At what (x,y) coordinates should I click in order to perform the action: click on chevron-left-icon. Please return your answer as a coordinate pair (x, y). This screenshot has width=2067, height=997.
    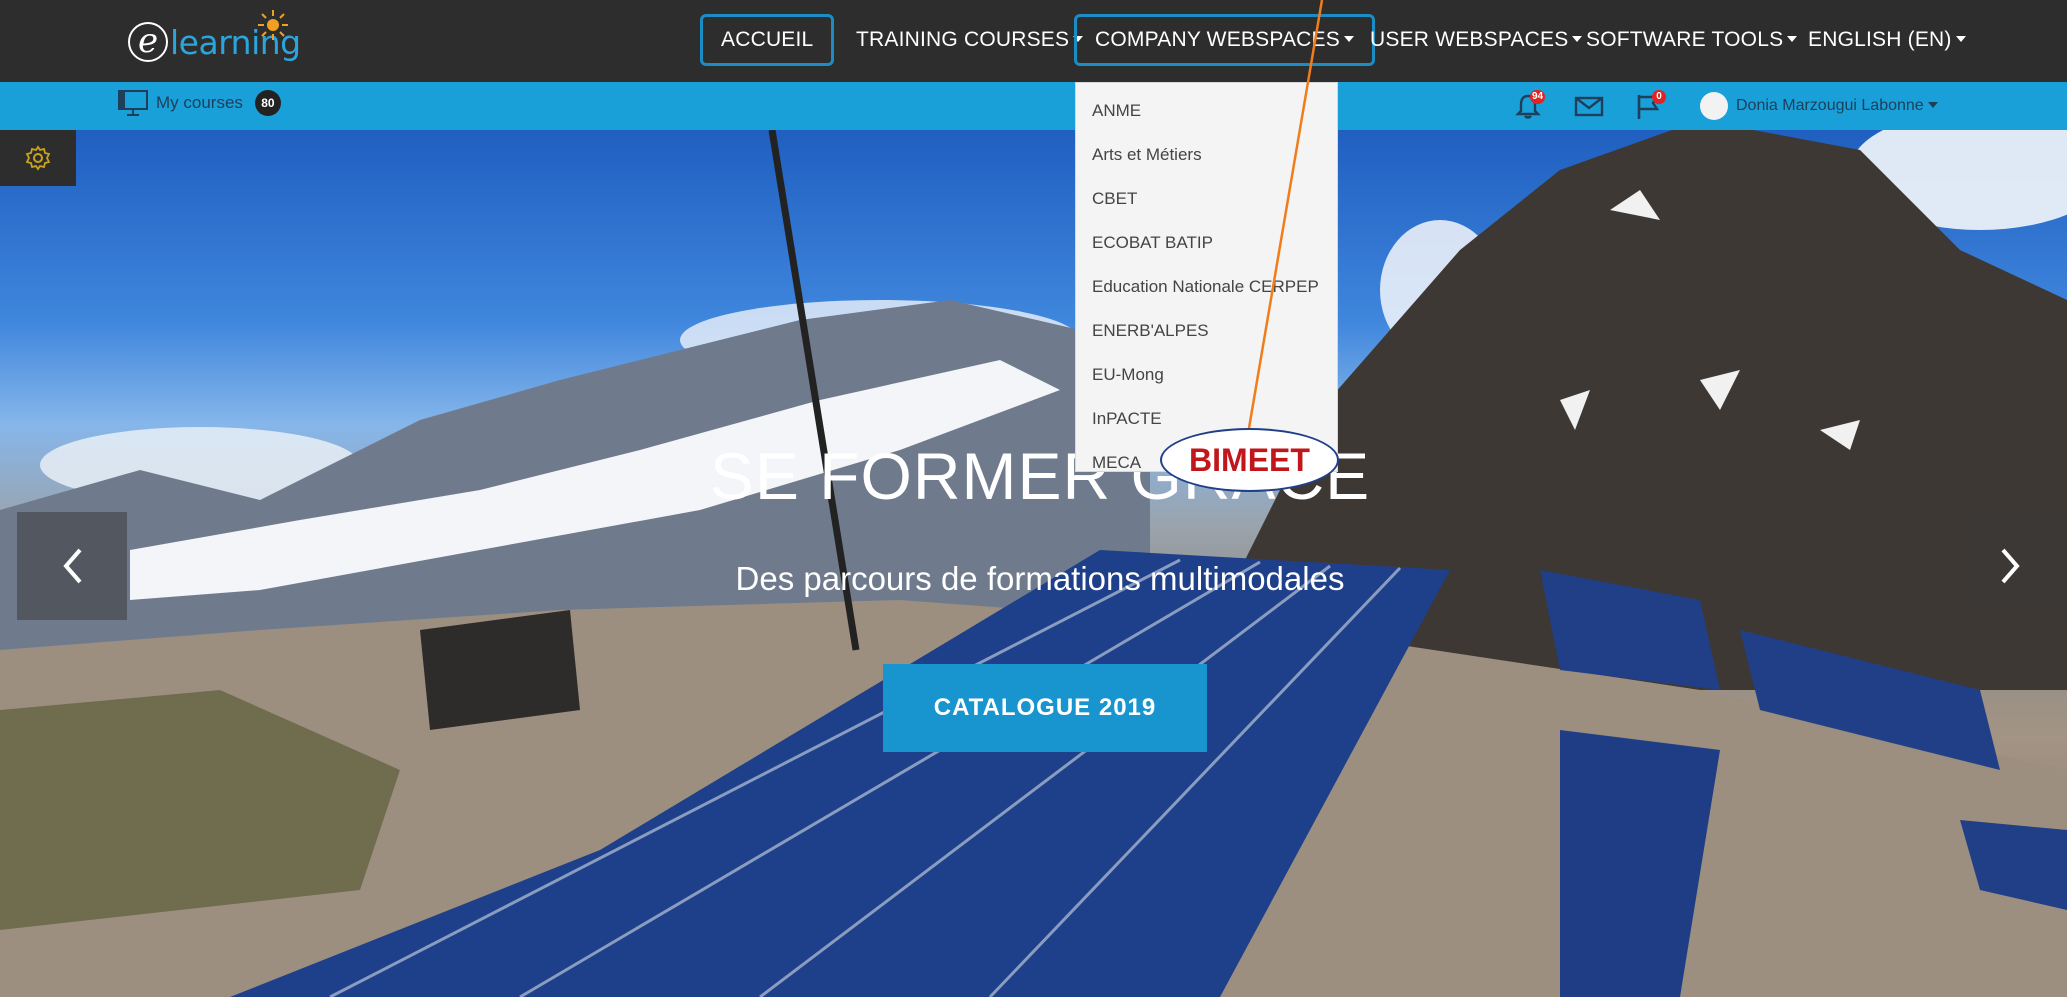
    Looking at the image, I should click on (72, 566).